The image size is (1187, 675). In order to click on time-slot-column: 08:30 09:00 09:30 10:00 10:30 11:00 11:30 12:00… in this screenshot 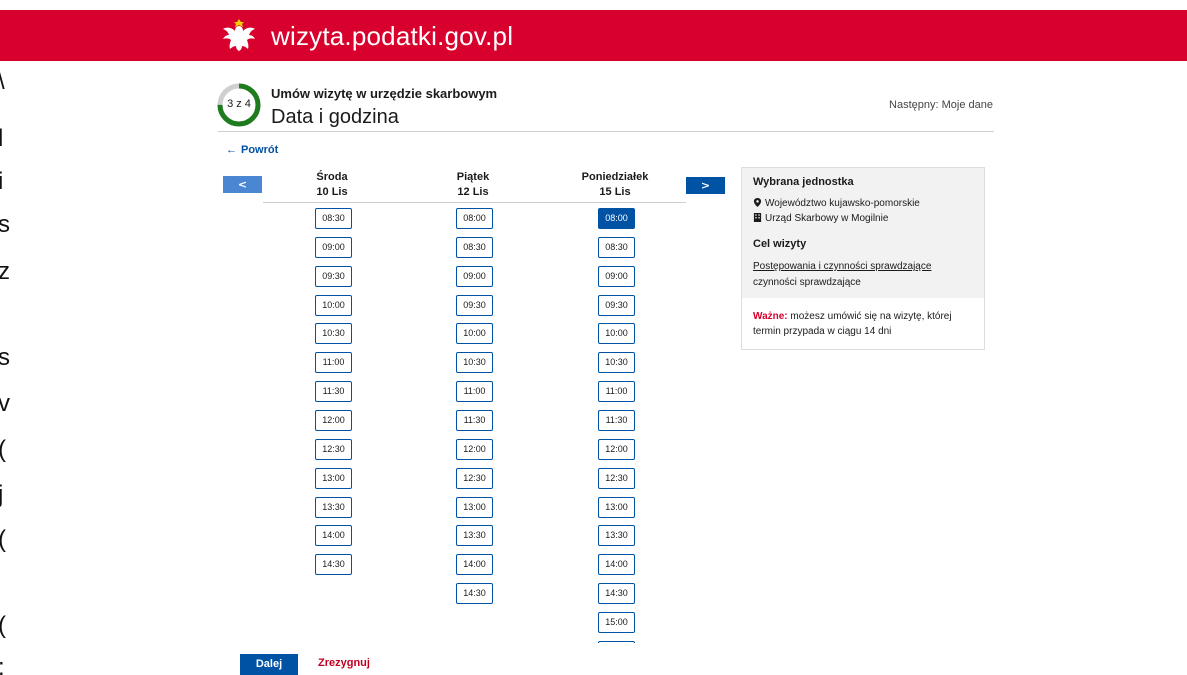, I will do `click(332, 425)`.